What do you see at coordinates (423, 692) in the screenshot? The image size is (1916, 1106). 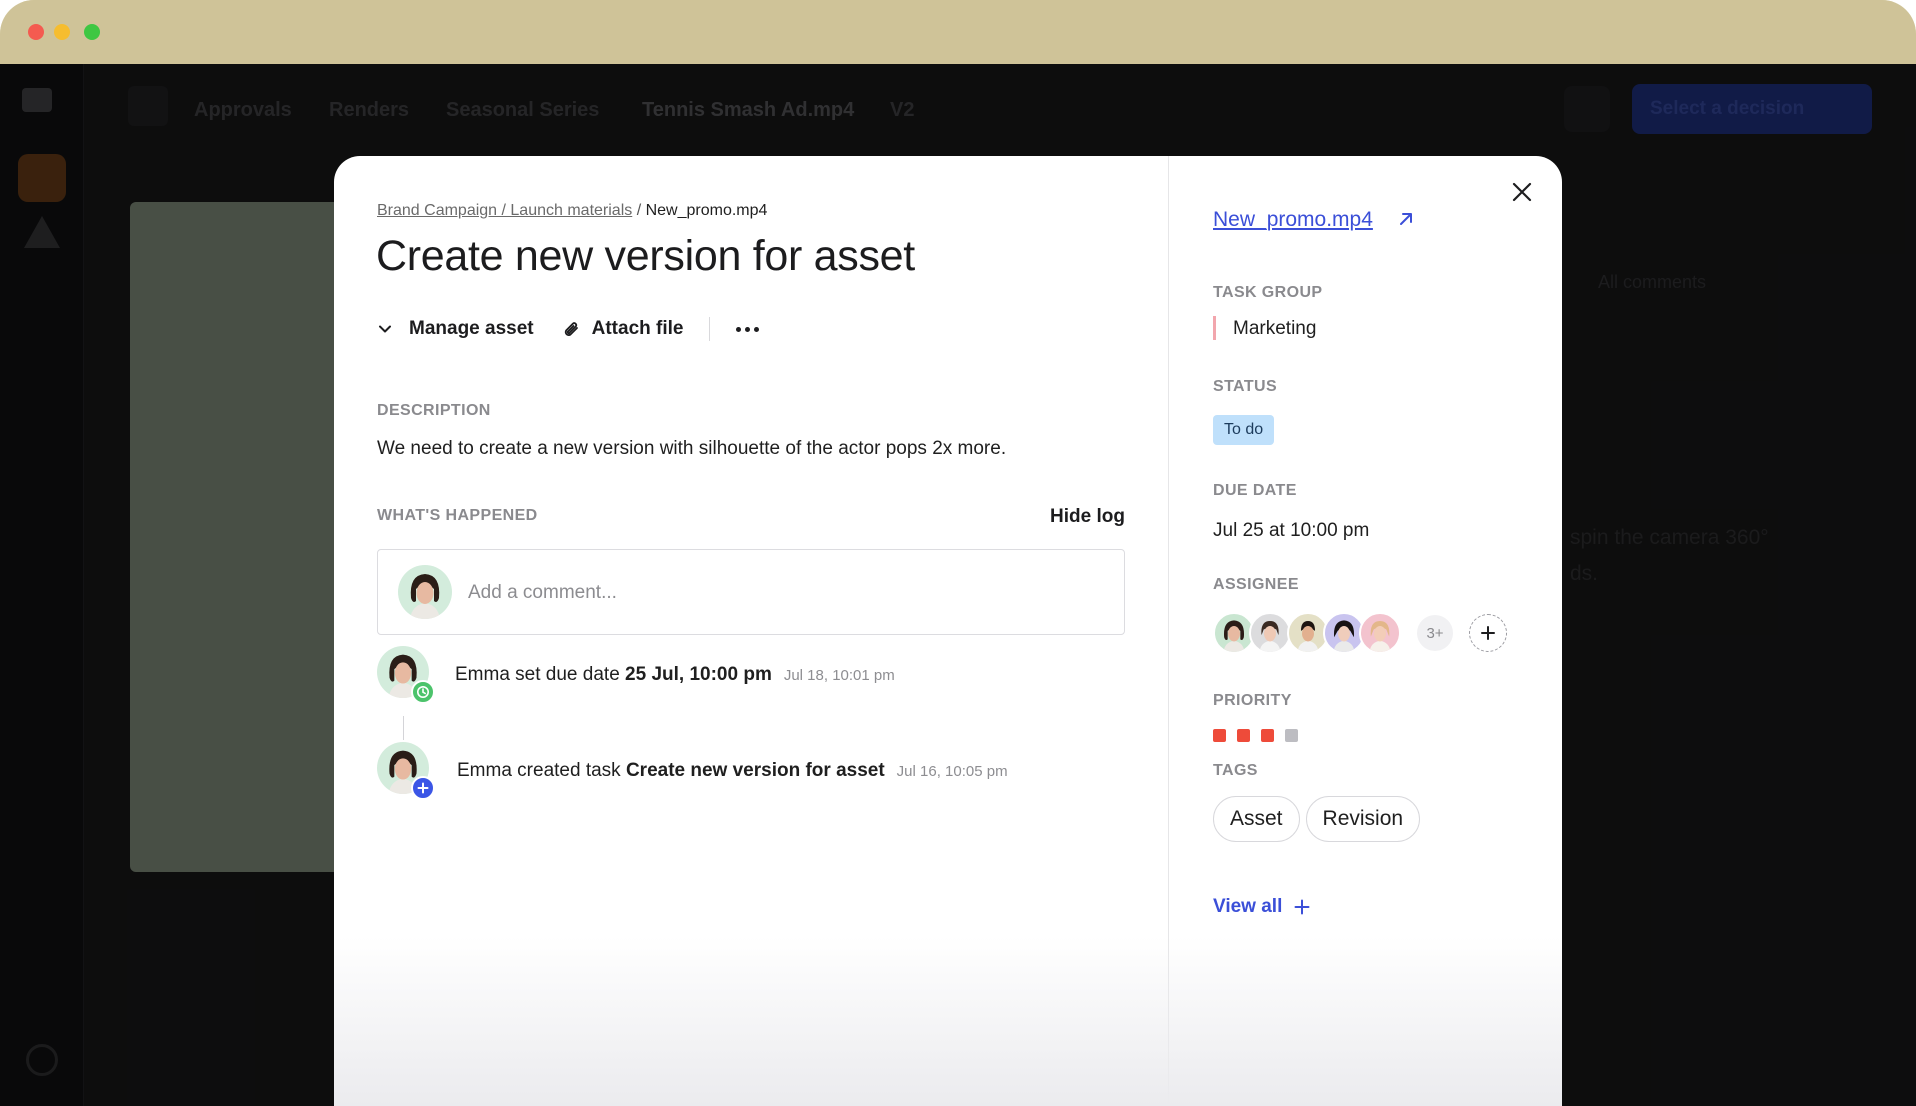 I see `clock-icon` at bounding box center [423, 692].